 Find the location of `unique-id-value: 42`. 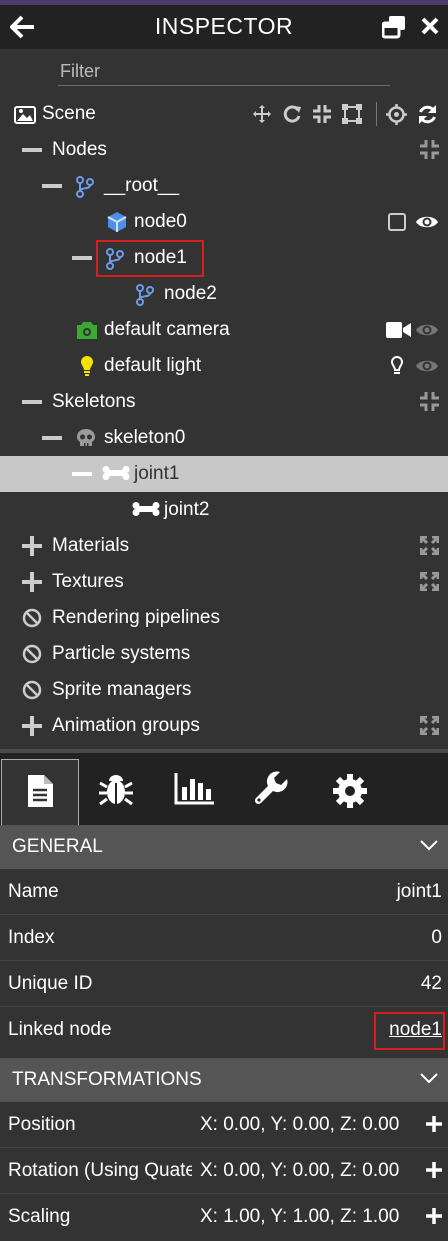

unique-id-value: 42 is located at coordinates (431, 983).